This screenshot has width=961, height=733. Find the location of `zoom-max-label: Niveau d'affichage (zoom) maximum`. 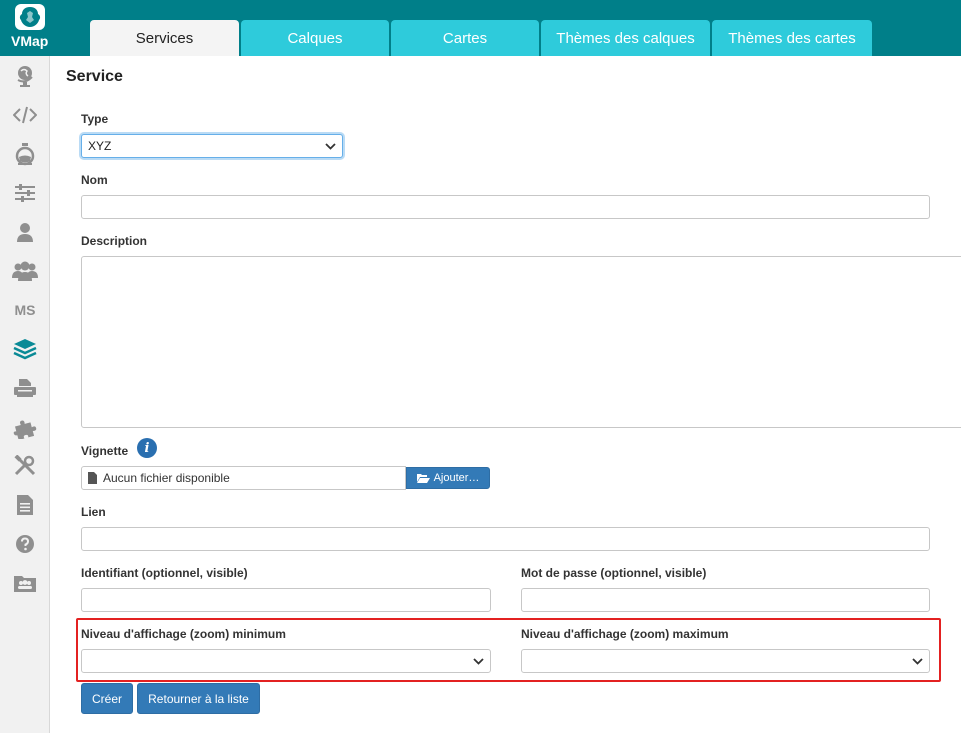

zoom-max-label: Niveau d'affichage (zoom) maximum is located at coordinates (625, 634).